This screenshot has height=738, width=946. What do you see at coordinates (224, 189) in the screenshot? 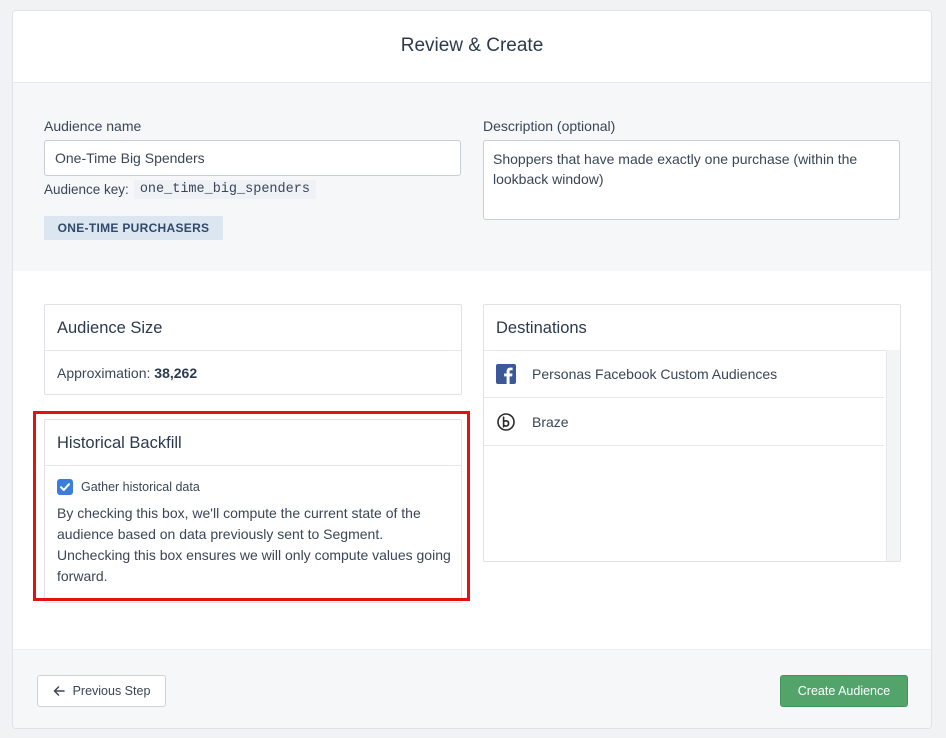
I see `audience-key-value: one_time_big_spenders` at bounding box center [224, 189].